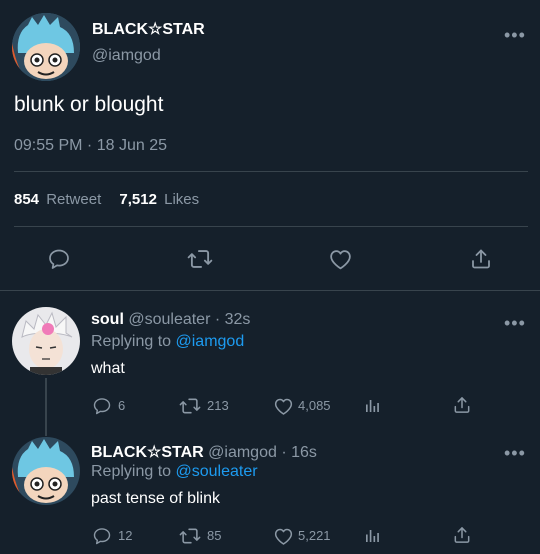  Describe the element at coordinates (155, 498) in the screenshot. I see `reply-text: past tense of blink` at that location.